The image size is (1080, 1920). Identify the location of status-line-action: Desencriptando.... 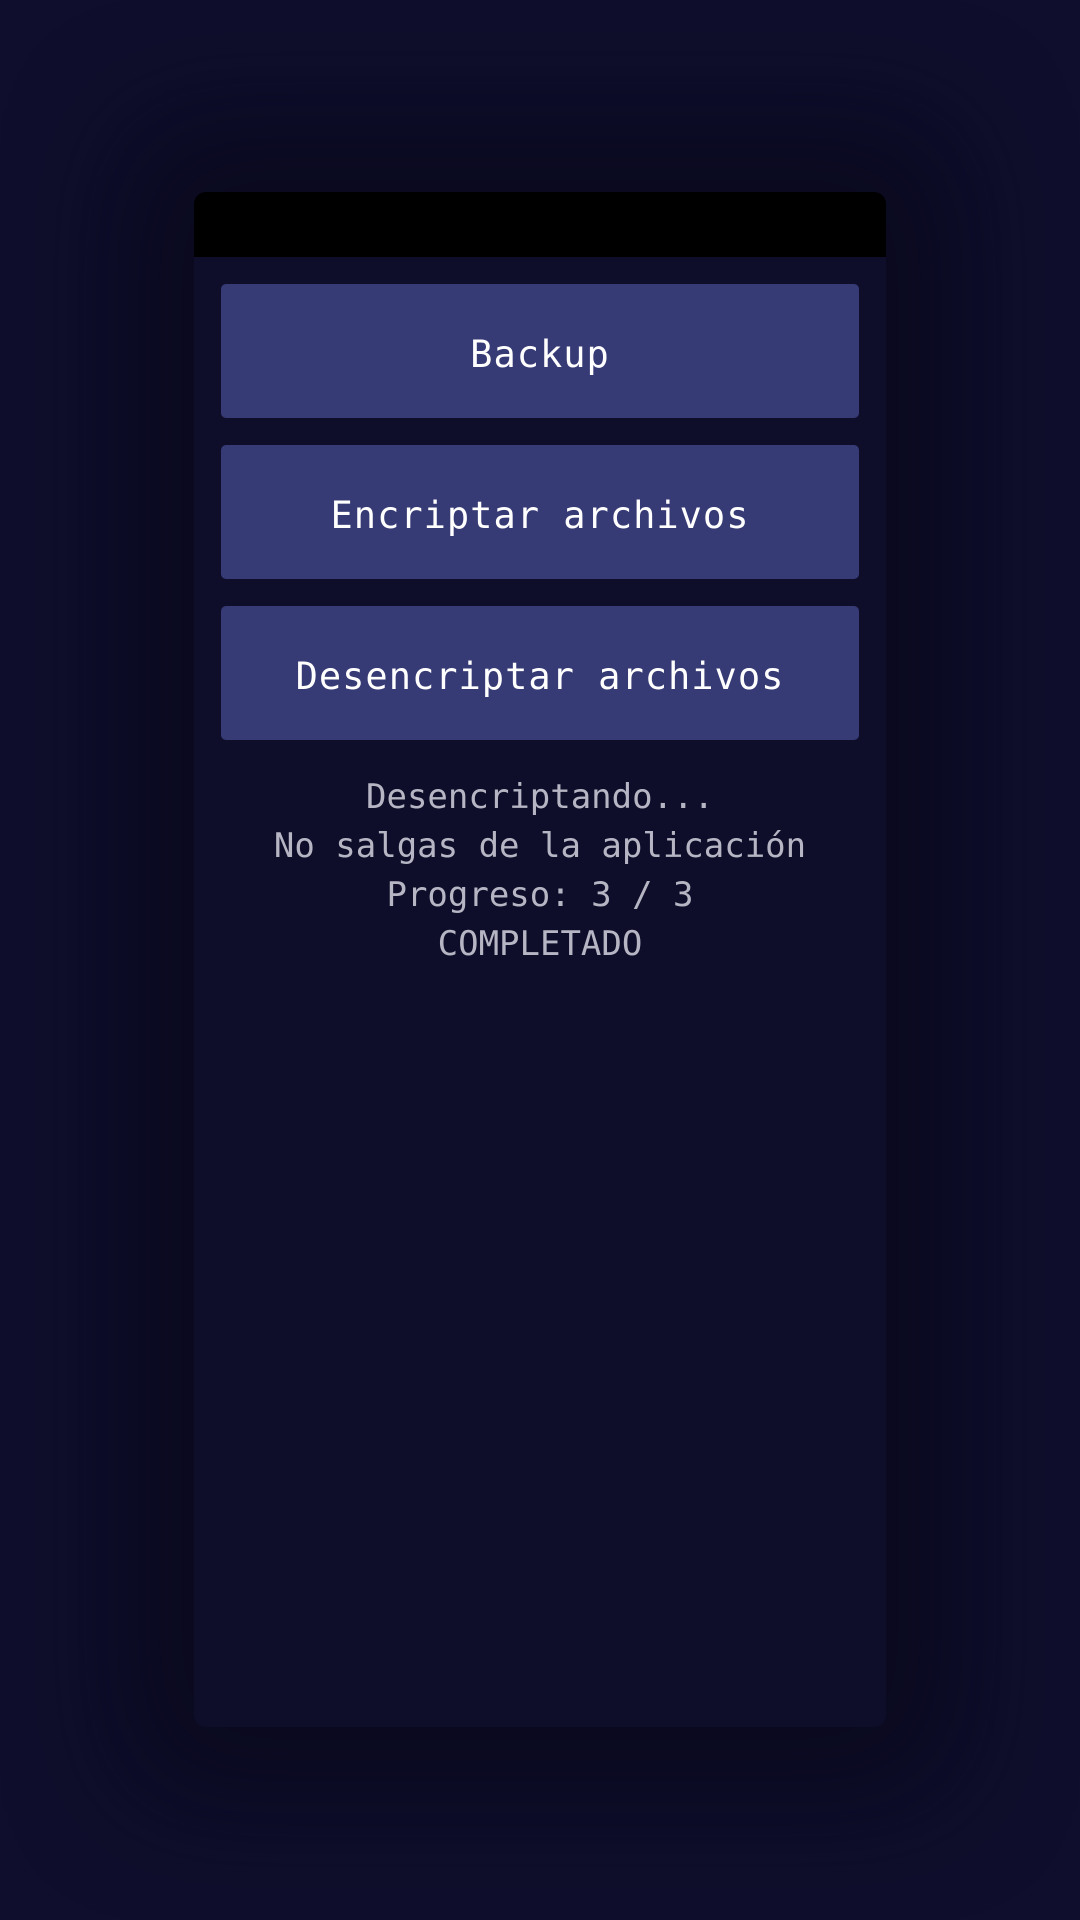
(540, 797).